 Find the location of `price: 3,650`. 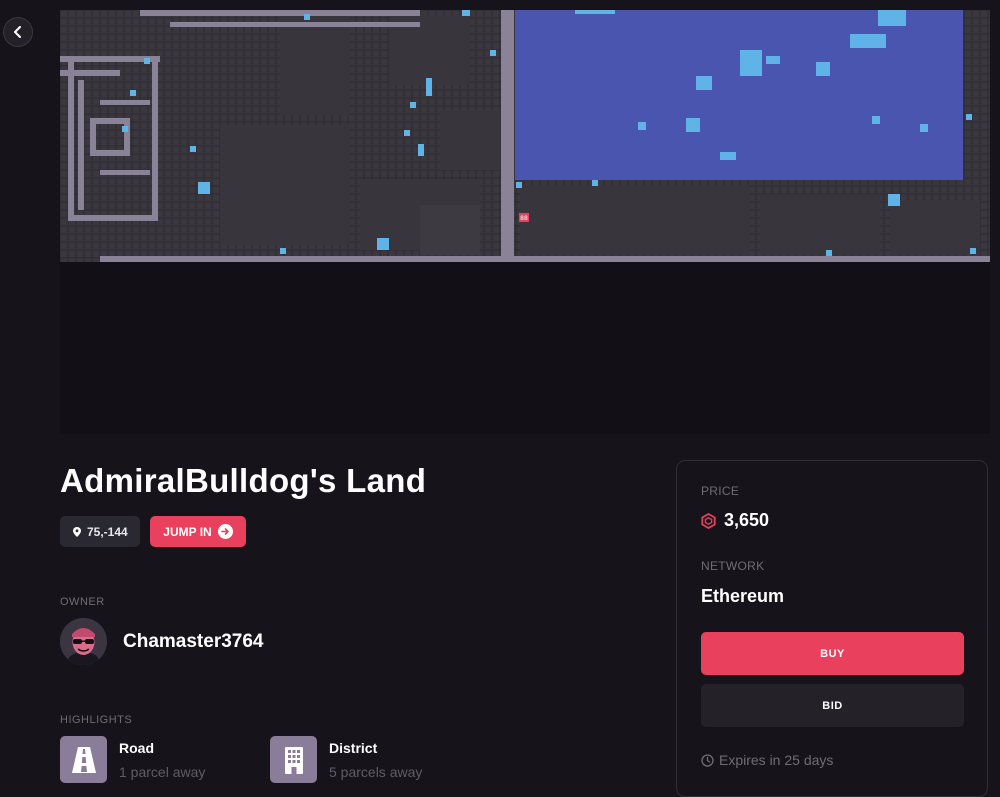

price: 3,650 is located at coordinates (735, 520).